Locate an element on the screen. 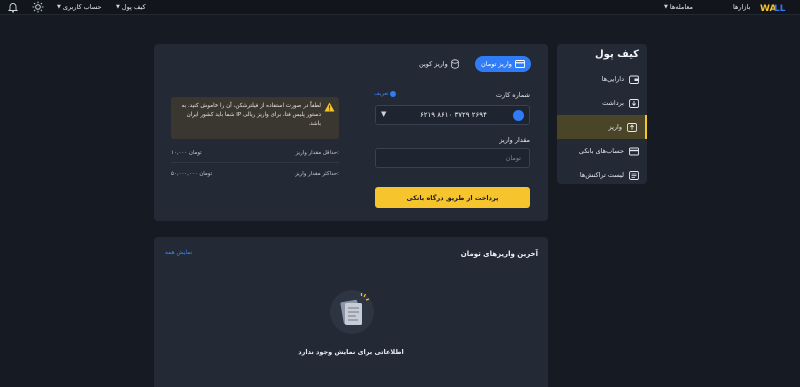 This screenshot has height=387, width=800. define-card-label: تعریف is located at coordinates (381, 94).